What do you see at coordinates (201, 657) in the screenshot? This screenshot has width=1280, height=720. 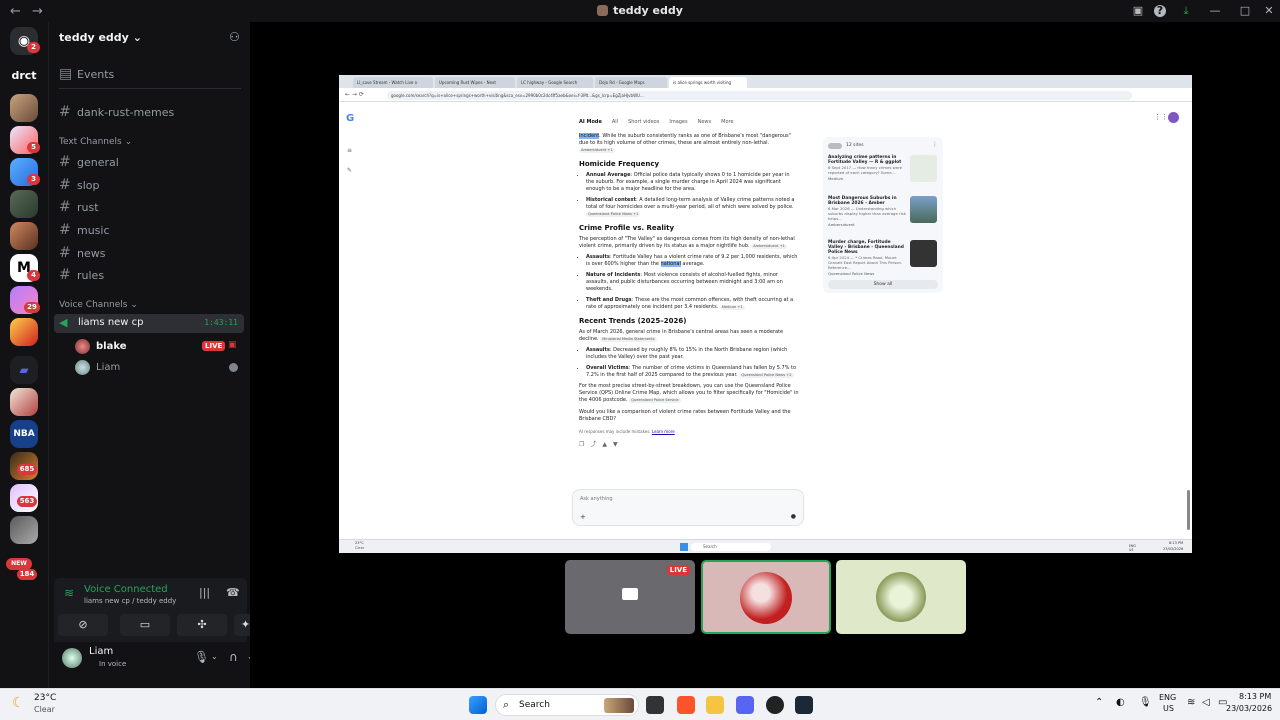 I see `microphone-icon: 🎙︎` at bounding box center [201, 657].